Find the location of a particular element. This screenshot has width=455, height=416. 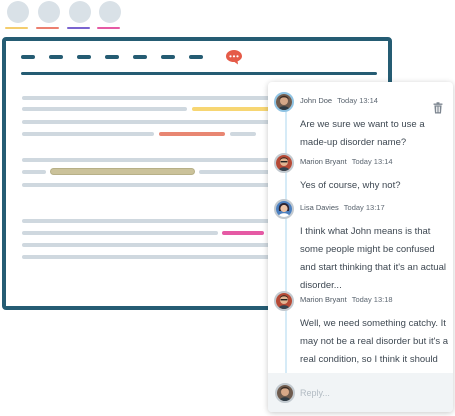

reply-bar is located at coordinates (360, 392).